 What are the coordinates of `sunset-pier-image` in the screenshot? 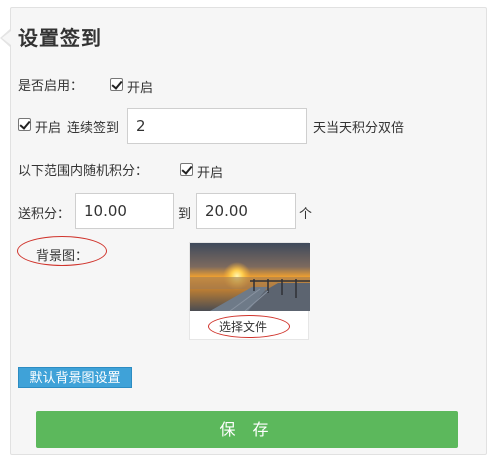 It's located at (250, 277).